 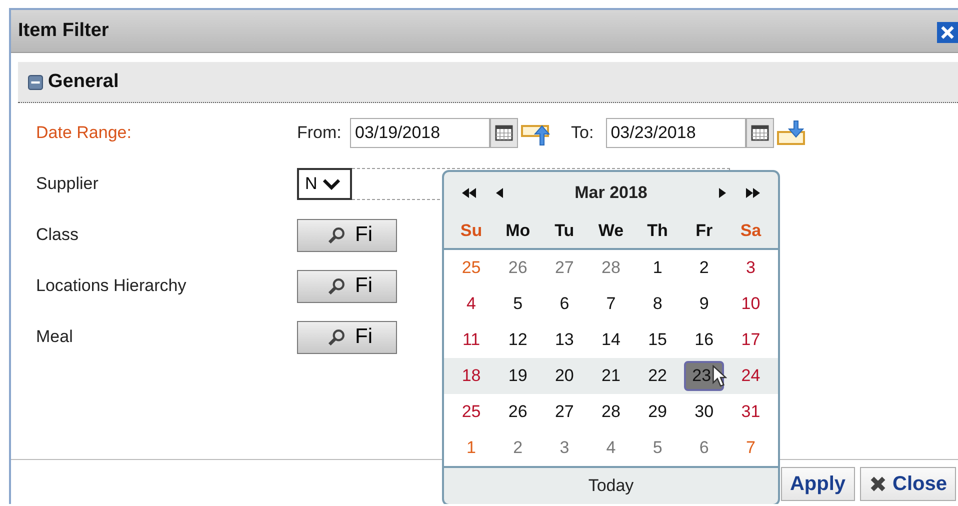 I want to click on calendar-day: 12, so click(x=518, y=340).